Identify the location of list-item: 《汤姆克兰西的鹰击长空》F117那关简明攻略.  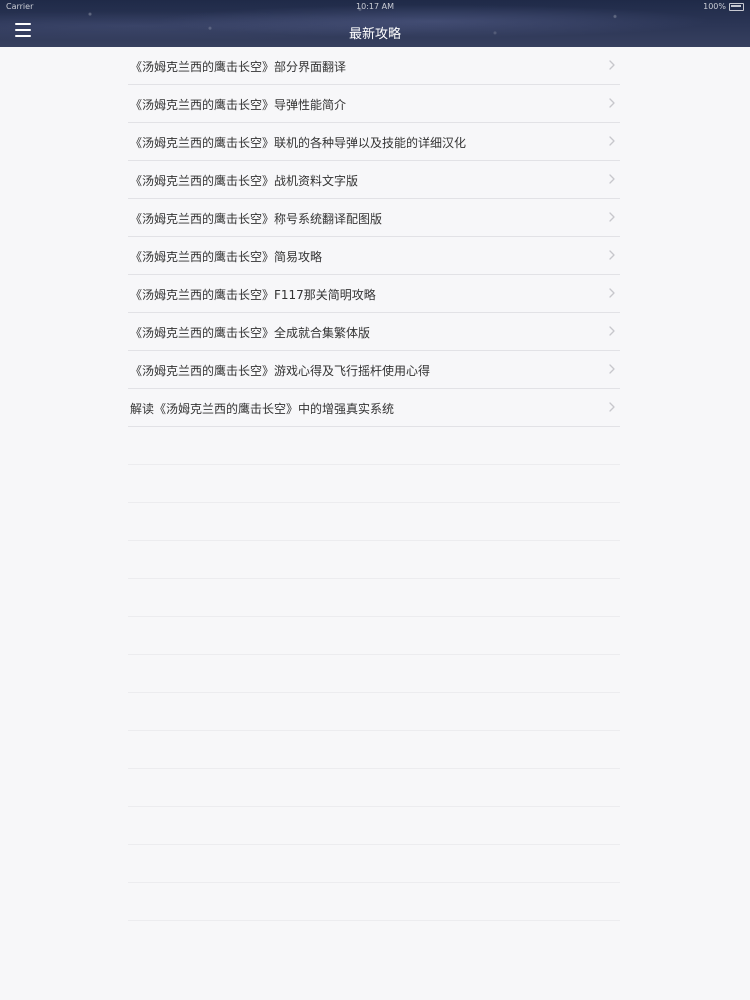
(374, 294).